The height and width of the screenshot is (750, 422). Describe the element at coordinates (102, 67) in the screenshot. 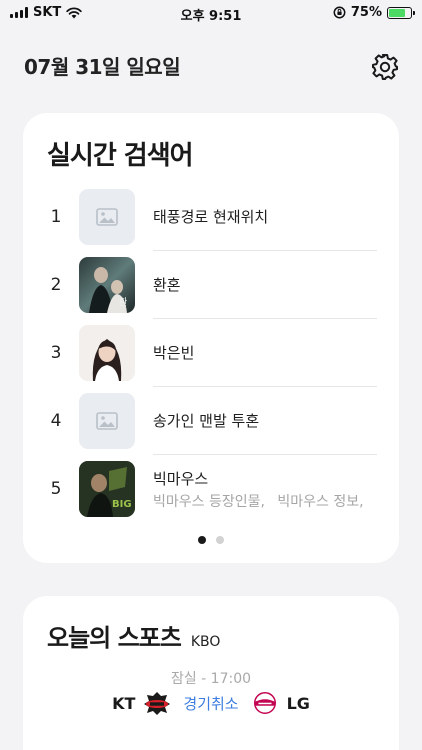

I see `date-title: 07월 31일 일요일` at that location.